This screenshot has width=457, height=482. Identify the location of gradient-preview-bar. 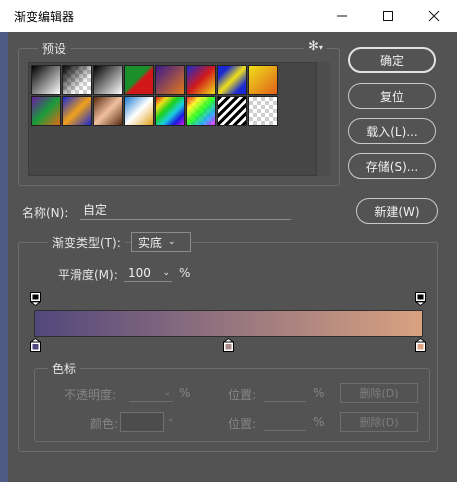
(228, 323).